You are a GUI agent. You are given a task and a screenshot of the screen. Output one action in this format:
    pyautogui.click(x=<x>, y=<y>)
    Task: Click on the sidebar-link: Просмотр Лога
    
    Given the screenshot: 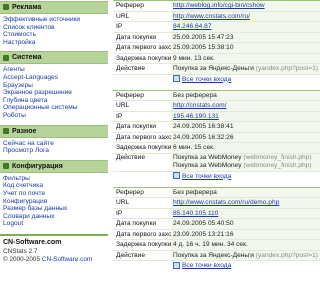 What is the action you would take?
    pyautogui.click(x=55, y=151)
    